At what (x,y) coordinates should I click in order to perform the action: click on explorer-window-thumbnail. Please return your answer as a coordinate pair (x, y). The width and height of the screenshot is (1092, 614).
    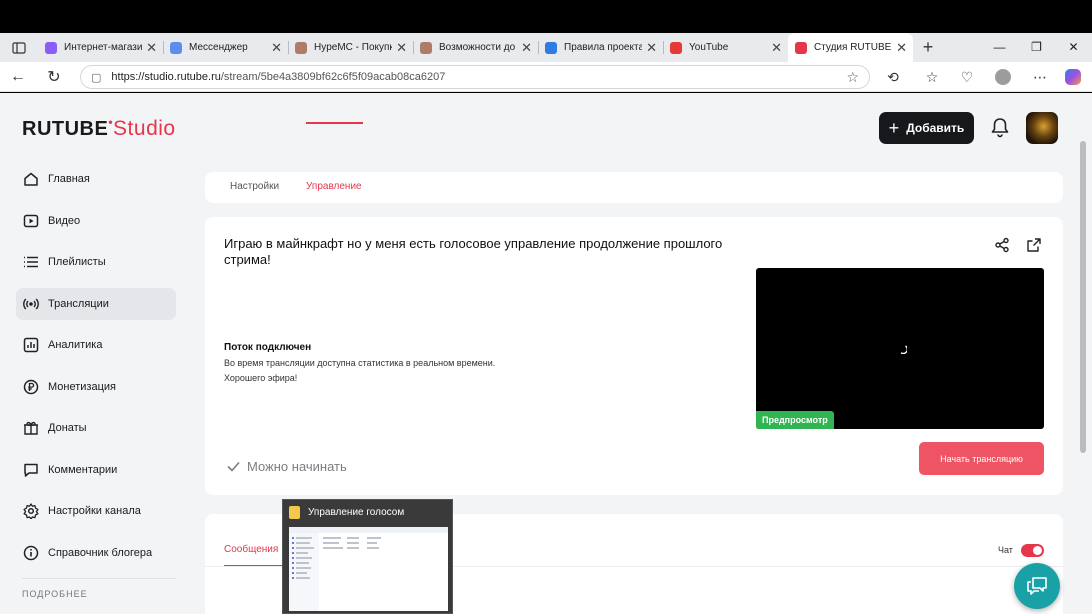
    Looking at the image, I should click on (368, 569).